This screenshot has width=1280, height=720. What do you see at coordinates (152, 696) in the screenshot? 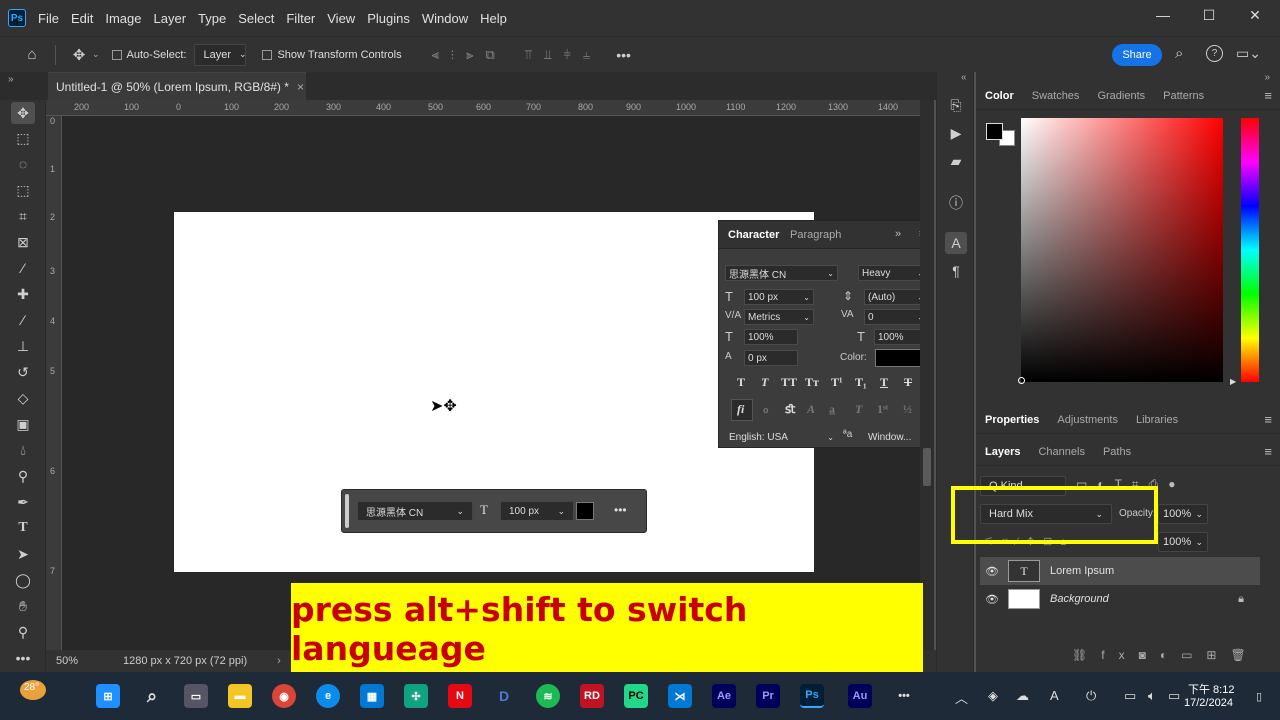
I see `search-icon: ⌕` at bounding box center [152, 696].